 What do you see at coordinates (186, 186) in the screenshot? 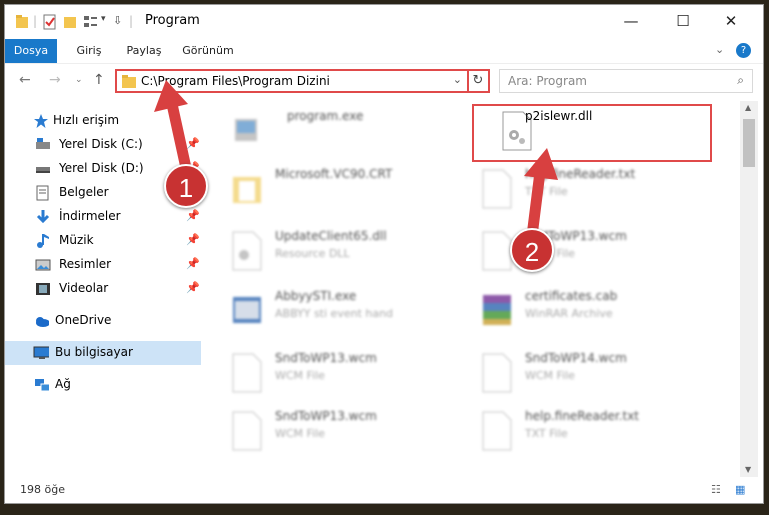
I see `step-badge-1: 1` at bounding box center [186, 186].